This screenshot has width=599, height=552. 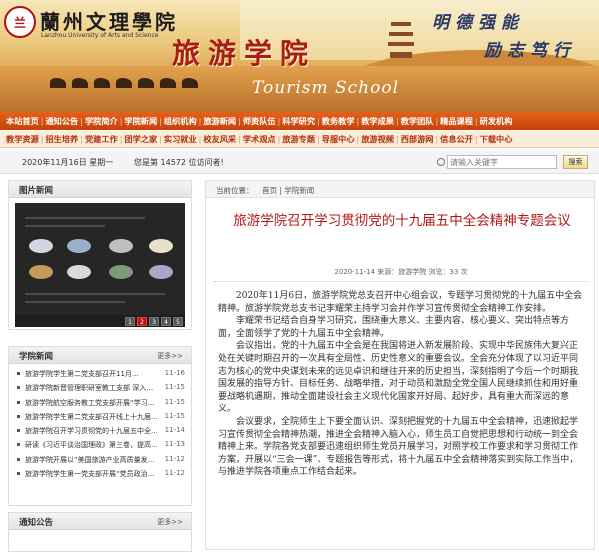 I want to click on college-news-header: 学院新闻 更多>>, so click(x=100, y=355).